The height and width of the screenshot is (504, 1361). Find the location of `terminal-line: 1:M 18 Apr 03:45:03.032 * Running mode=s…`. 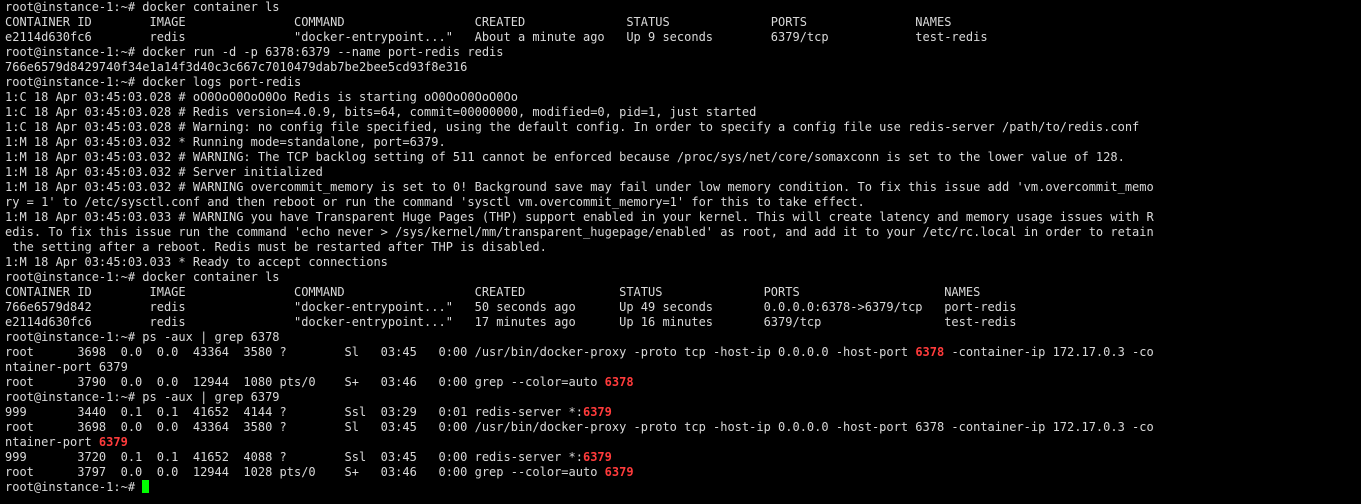

terminal-line: 1:M 18 Apr 03:45:03.032 * Running mode=s… is located at coordinates (683, 142).